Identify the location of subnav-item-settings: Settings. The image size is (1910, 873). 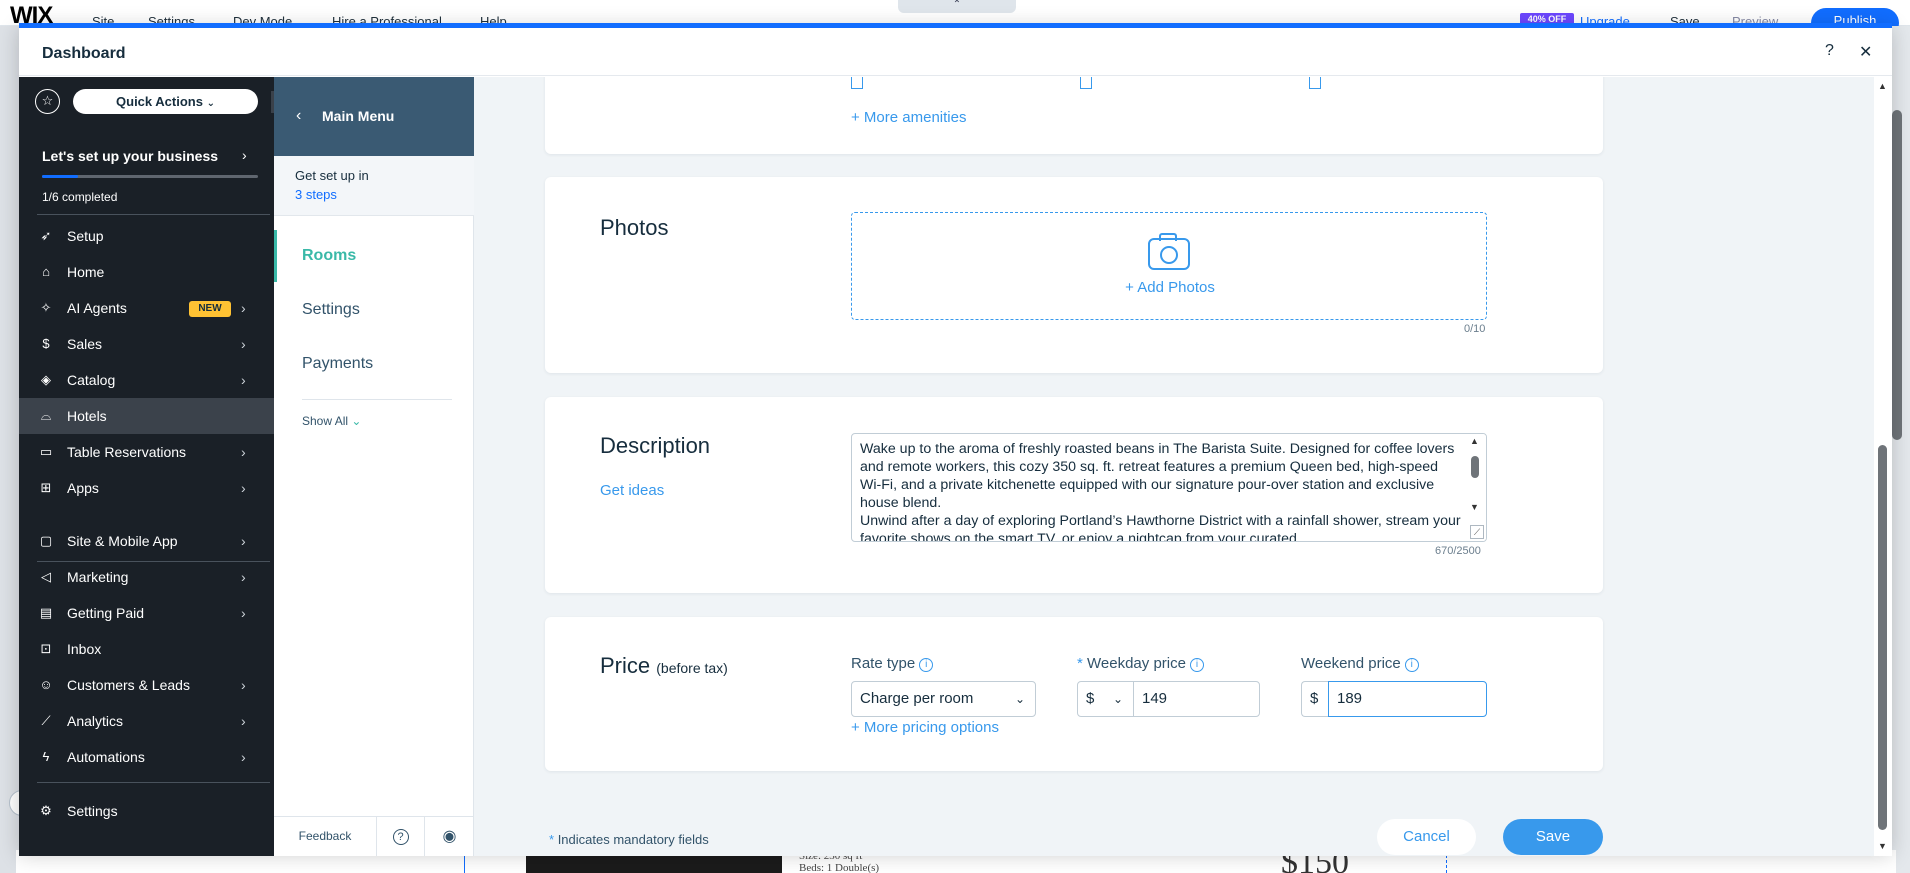
(374, 310).